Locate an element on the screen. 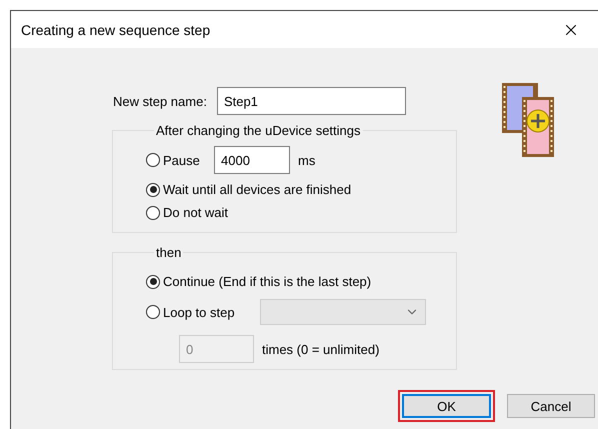 The image size is (598, 429). step-name-field: Step1 is located at coordinates (311, 101).